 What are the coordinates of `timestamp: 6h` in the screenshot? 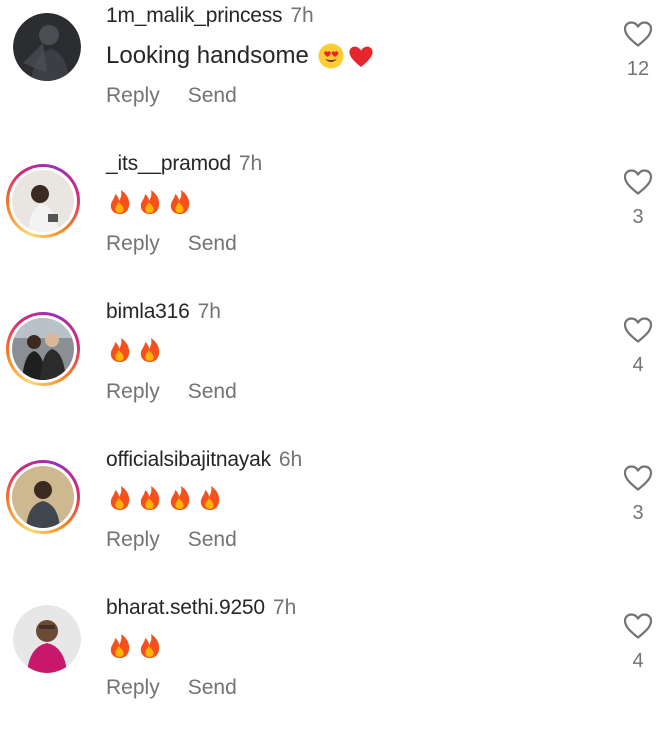 It's located at (290, 459).